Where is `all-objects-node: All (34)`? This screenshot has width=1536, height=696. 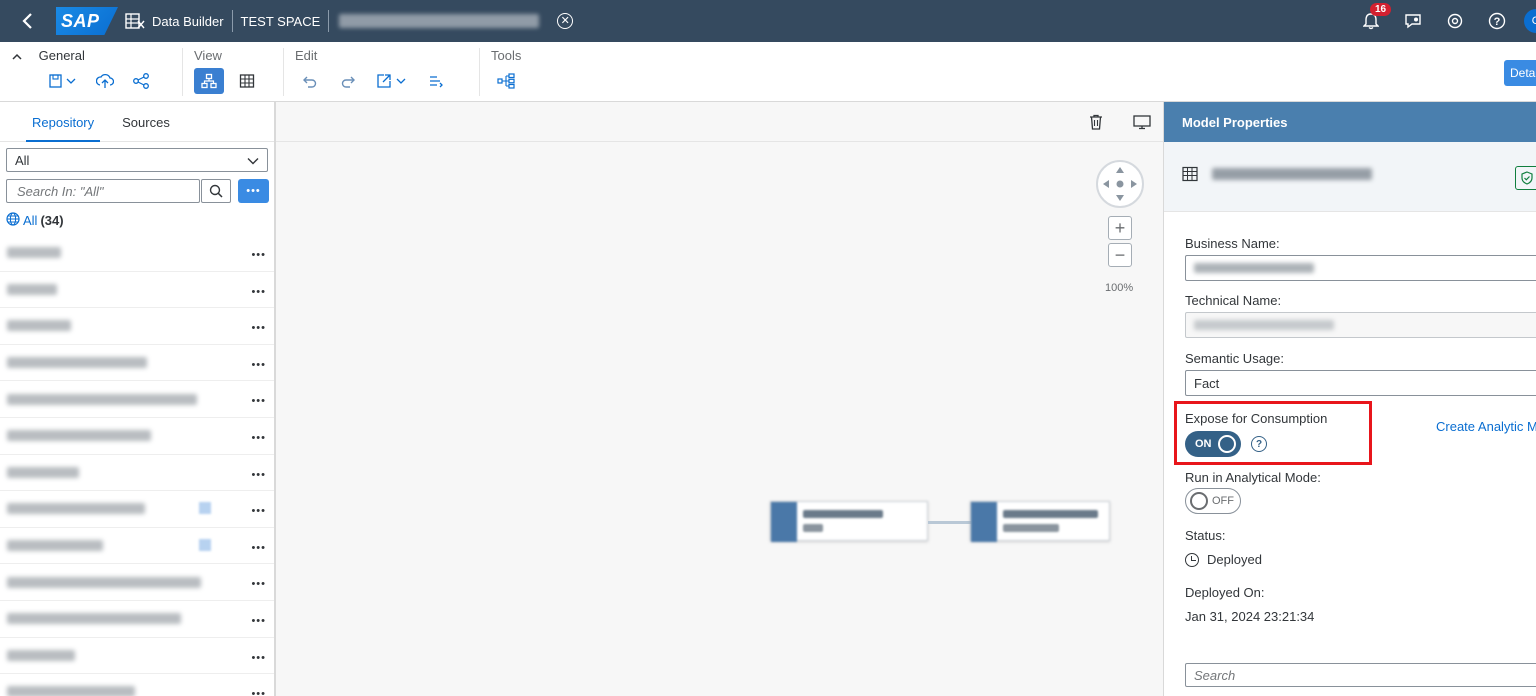 all-objects-node: All (34) is located at coordinates (35, 220).